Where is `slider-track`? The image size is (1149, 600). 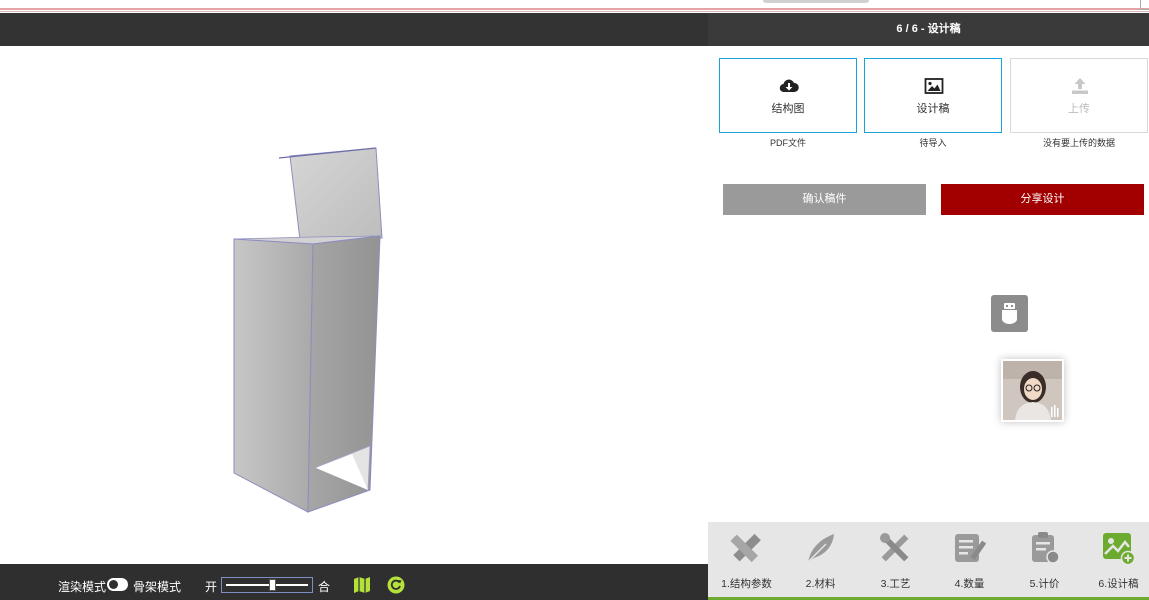 slider-track is located at coordinates (267, 585).